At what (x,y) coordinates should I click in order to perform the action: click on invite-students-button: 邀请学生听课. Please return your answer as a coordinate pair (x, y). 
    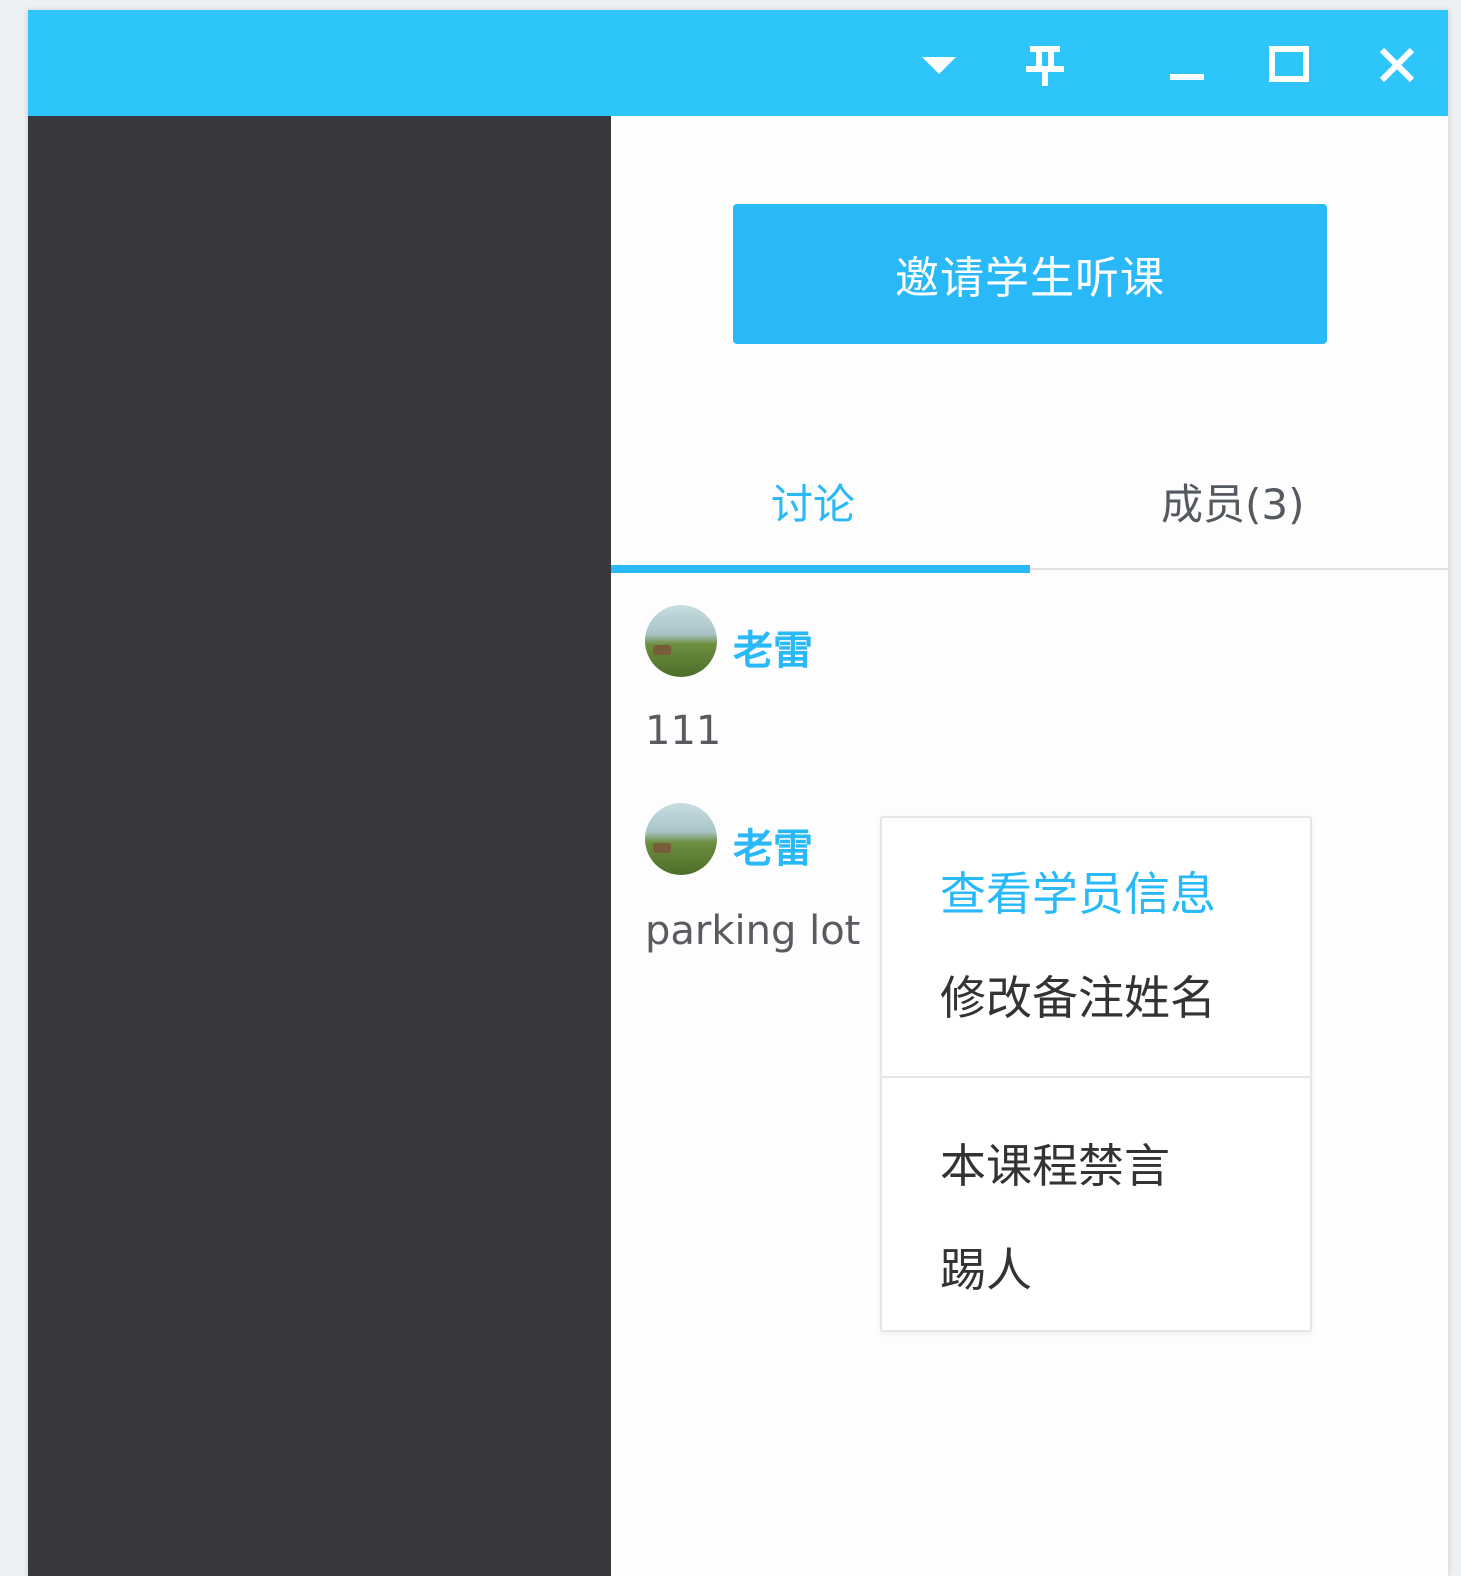
    Looking at the image, I should click on (1030, 274).